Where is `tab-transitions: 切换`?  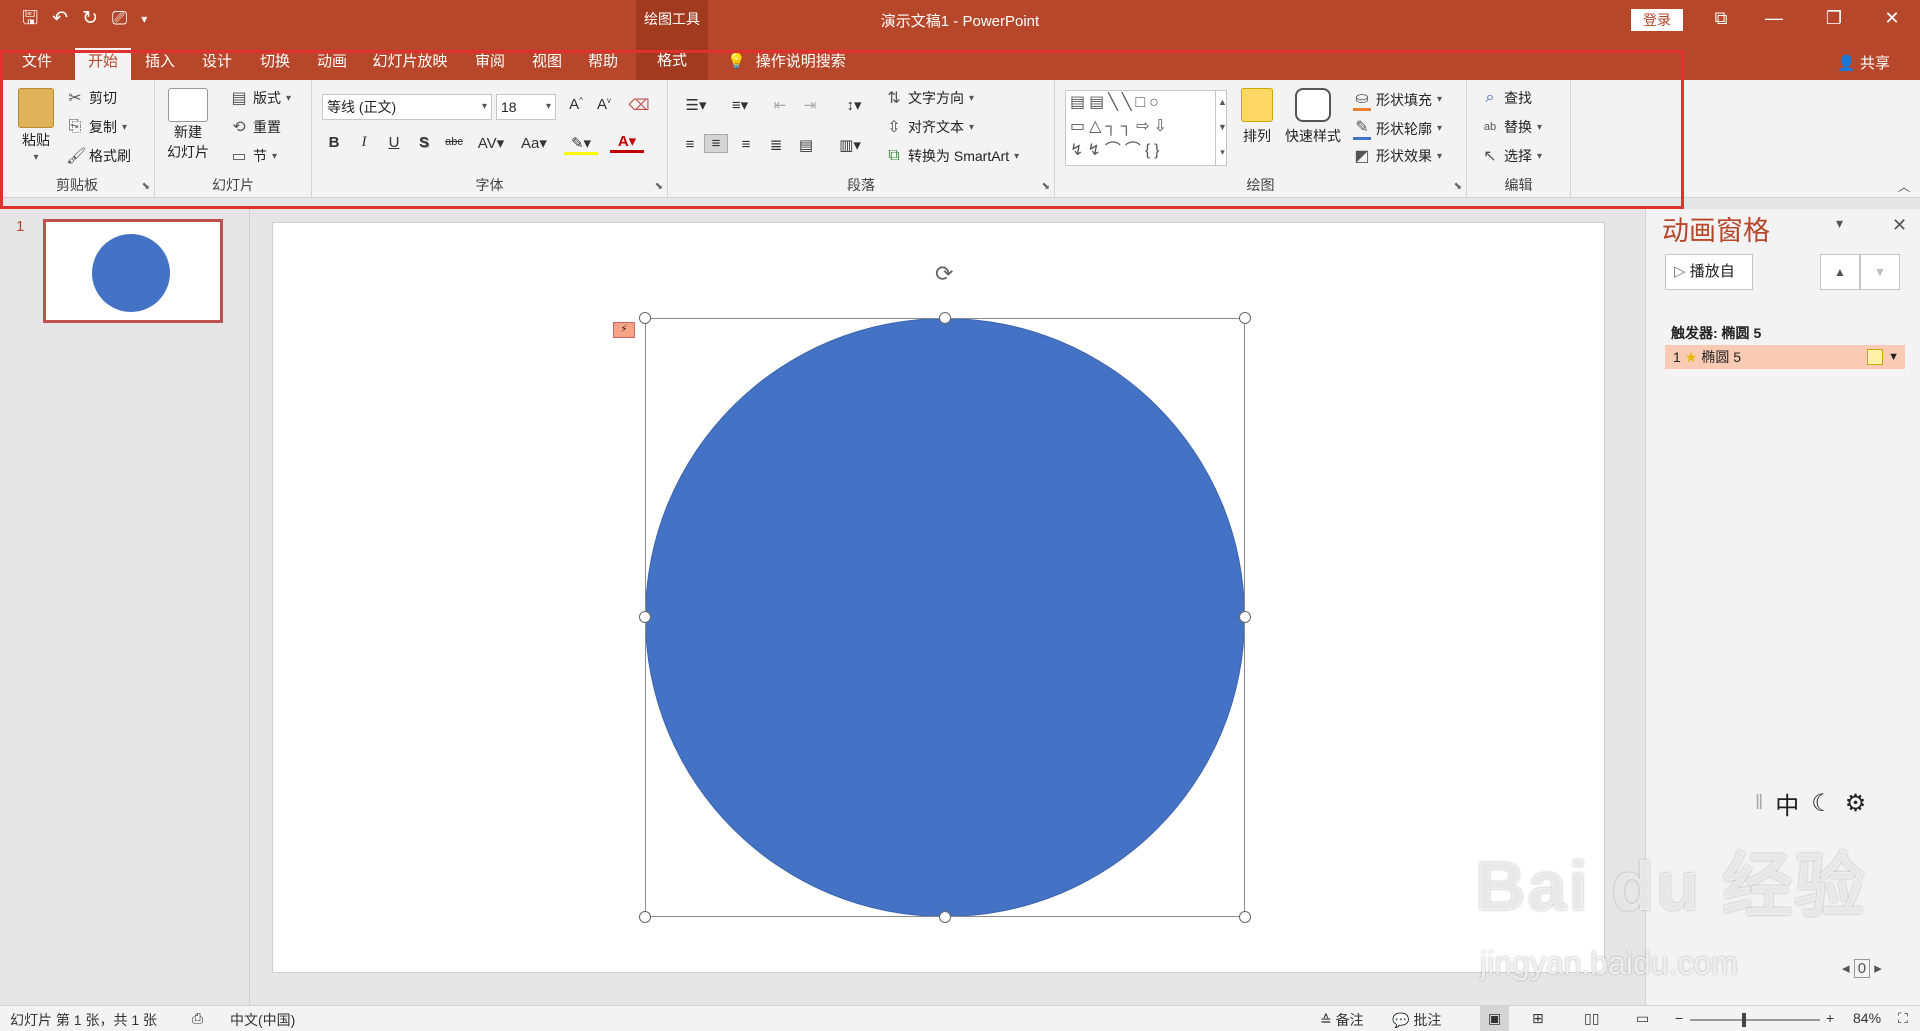 tab-transitions: 切换 is located at coordinates (275, 64).